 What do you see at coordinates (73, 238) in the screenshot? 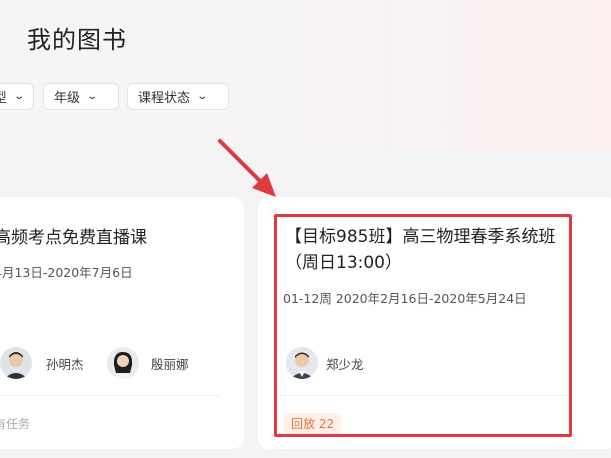
I see `course-title: 高频考点免费直播课` at bounding box center [73, 238].